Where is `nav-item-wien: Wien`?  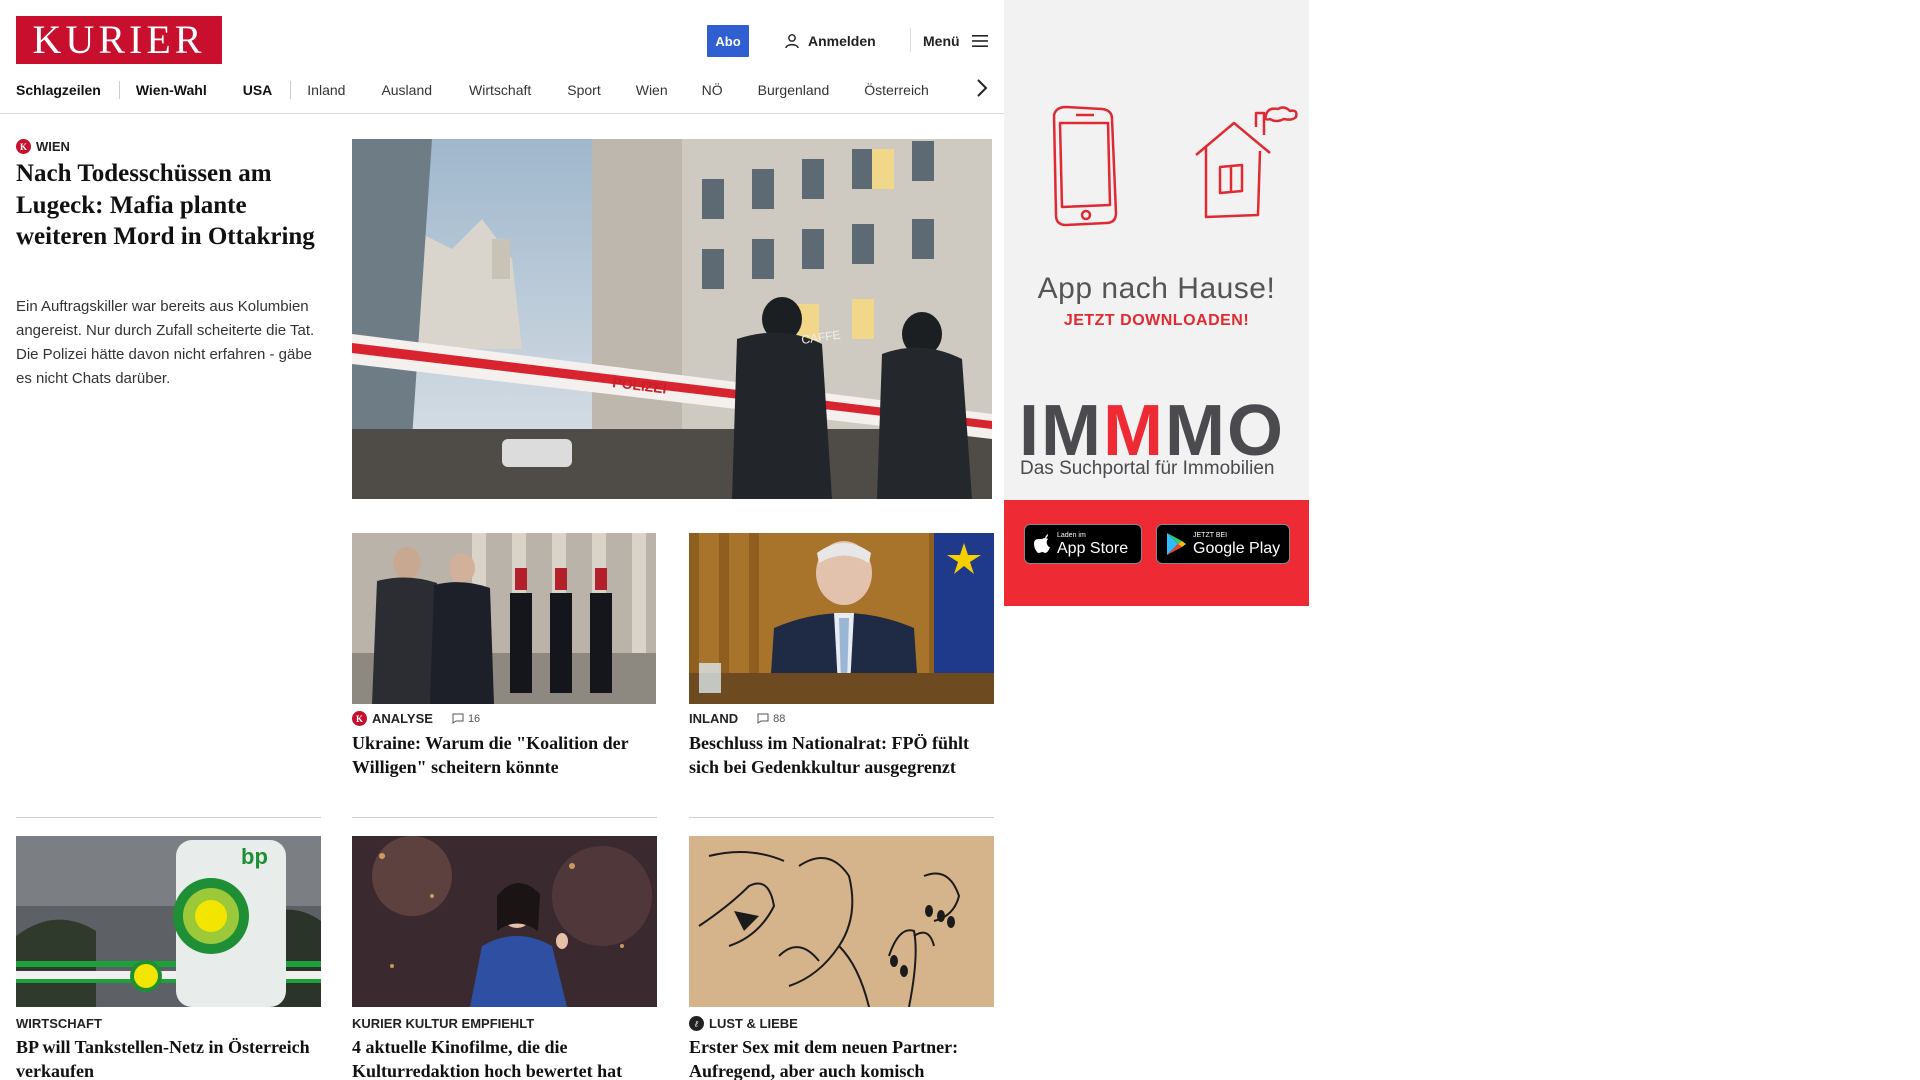 nav-item-wien: Wien is located at coordinates (652, 90).